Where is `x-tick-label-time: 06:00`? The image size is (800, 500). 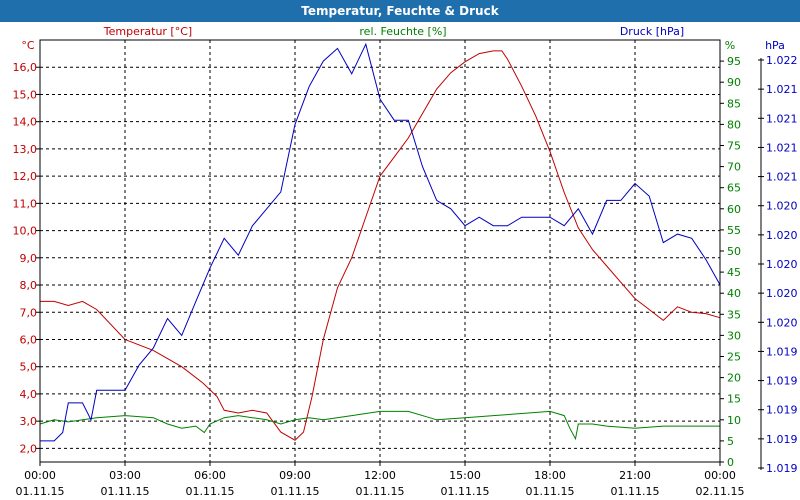 x-tick-label-time: 06:00 is located at coordinates (210, 475).